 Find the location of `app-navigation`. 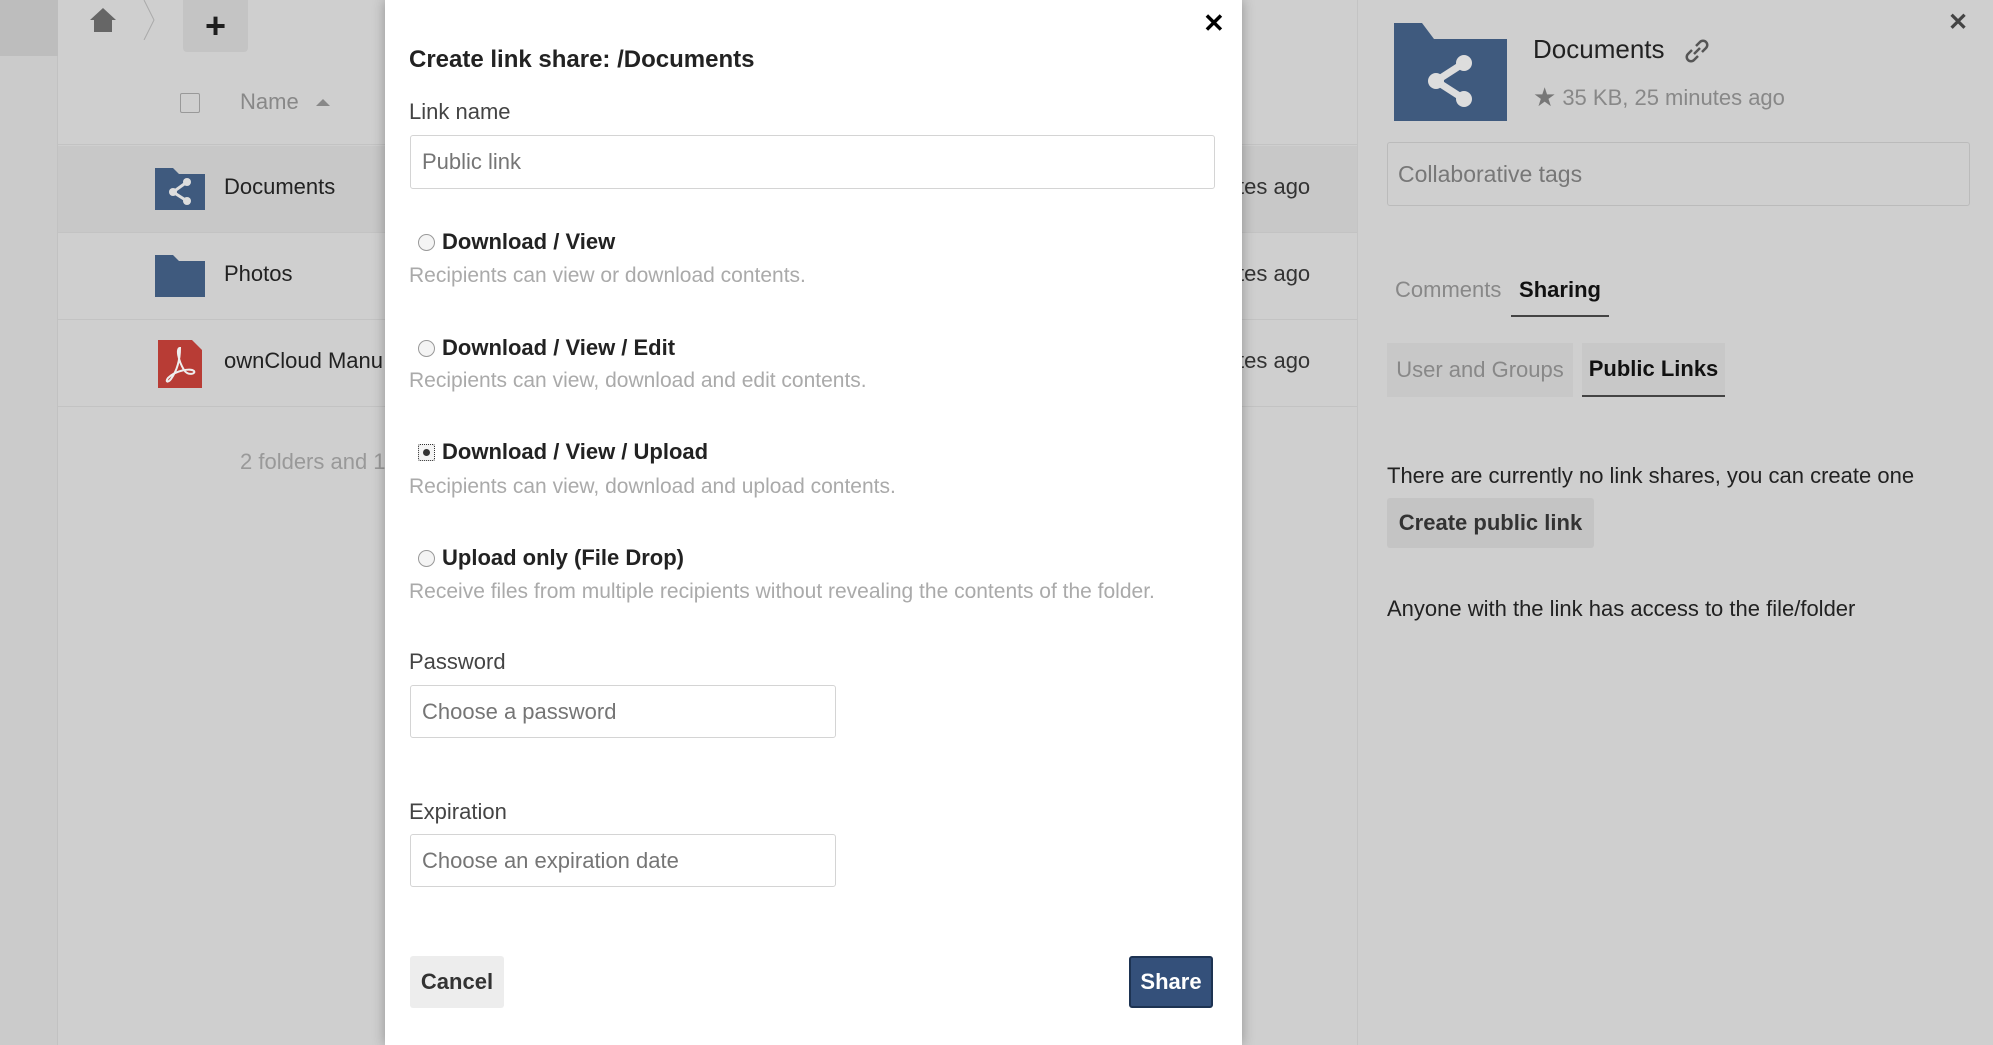

app-navigation is located at coordinates (29, 522).